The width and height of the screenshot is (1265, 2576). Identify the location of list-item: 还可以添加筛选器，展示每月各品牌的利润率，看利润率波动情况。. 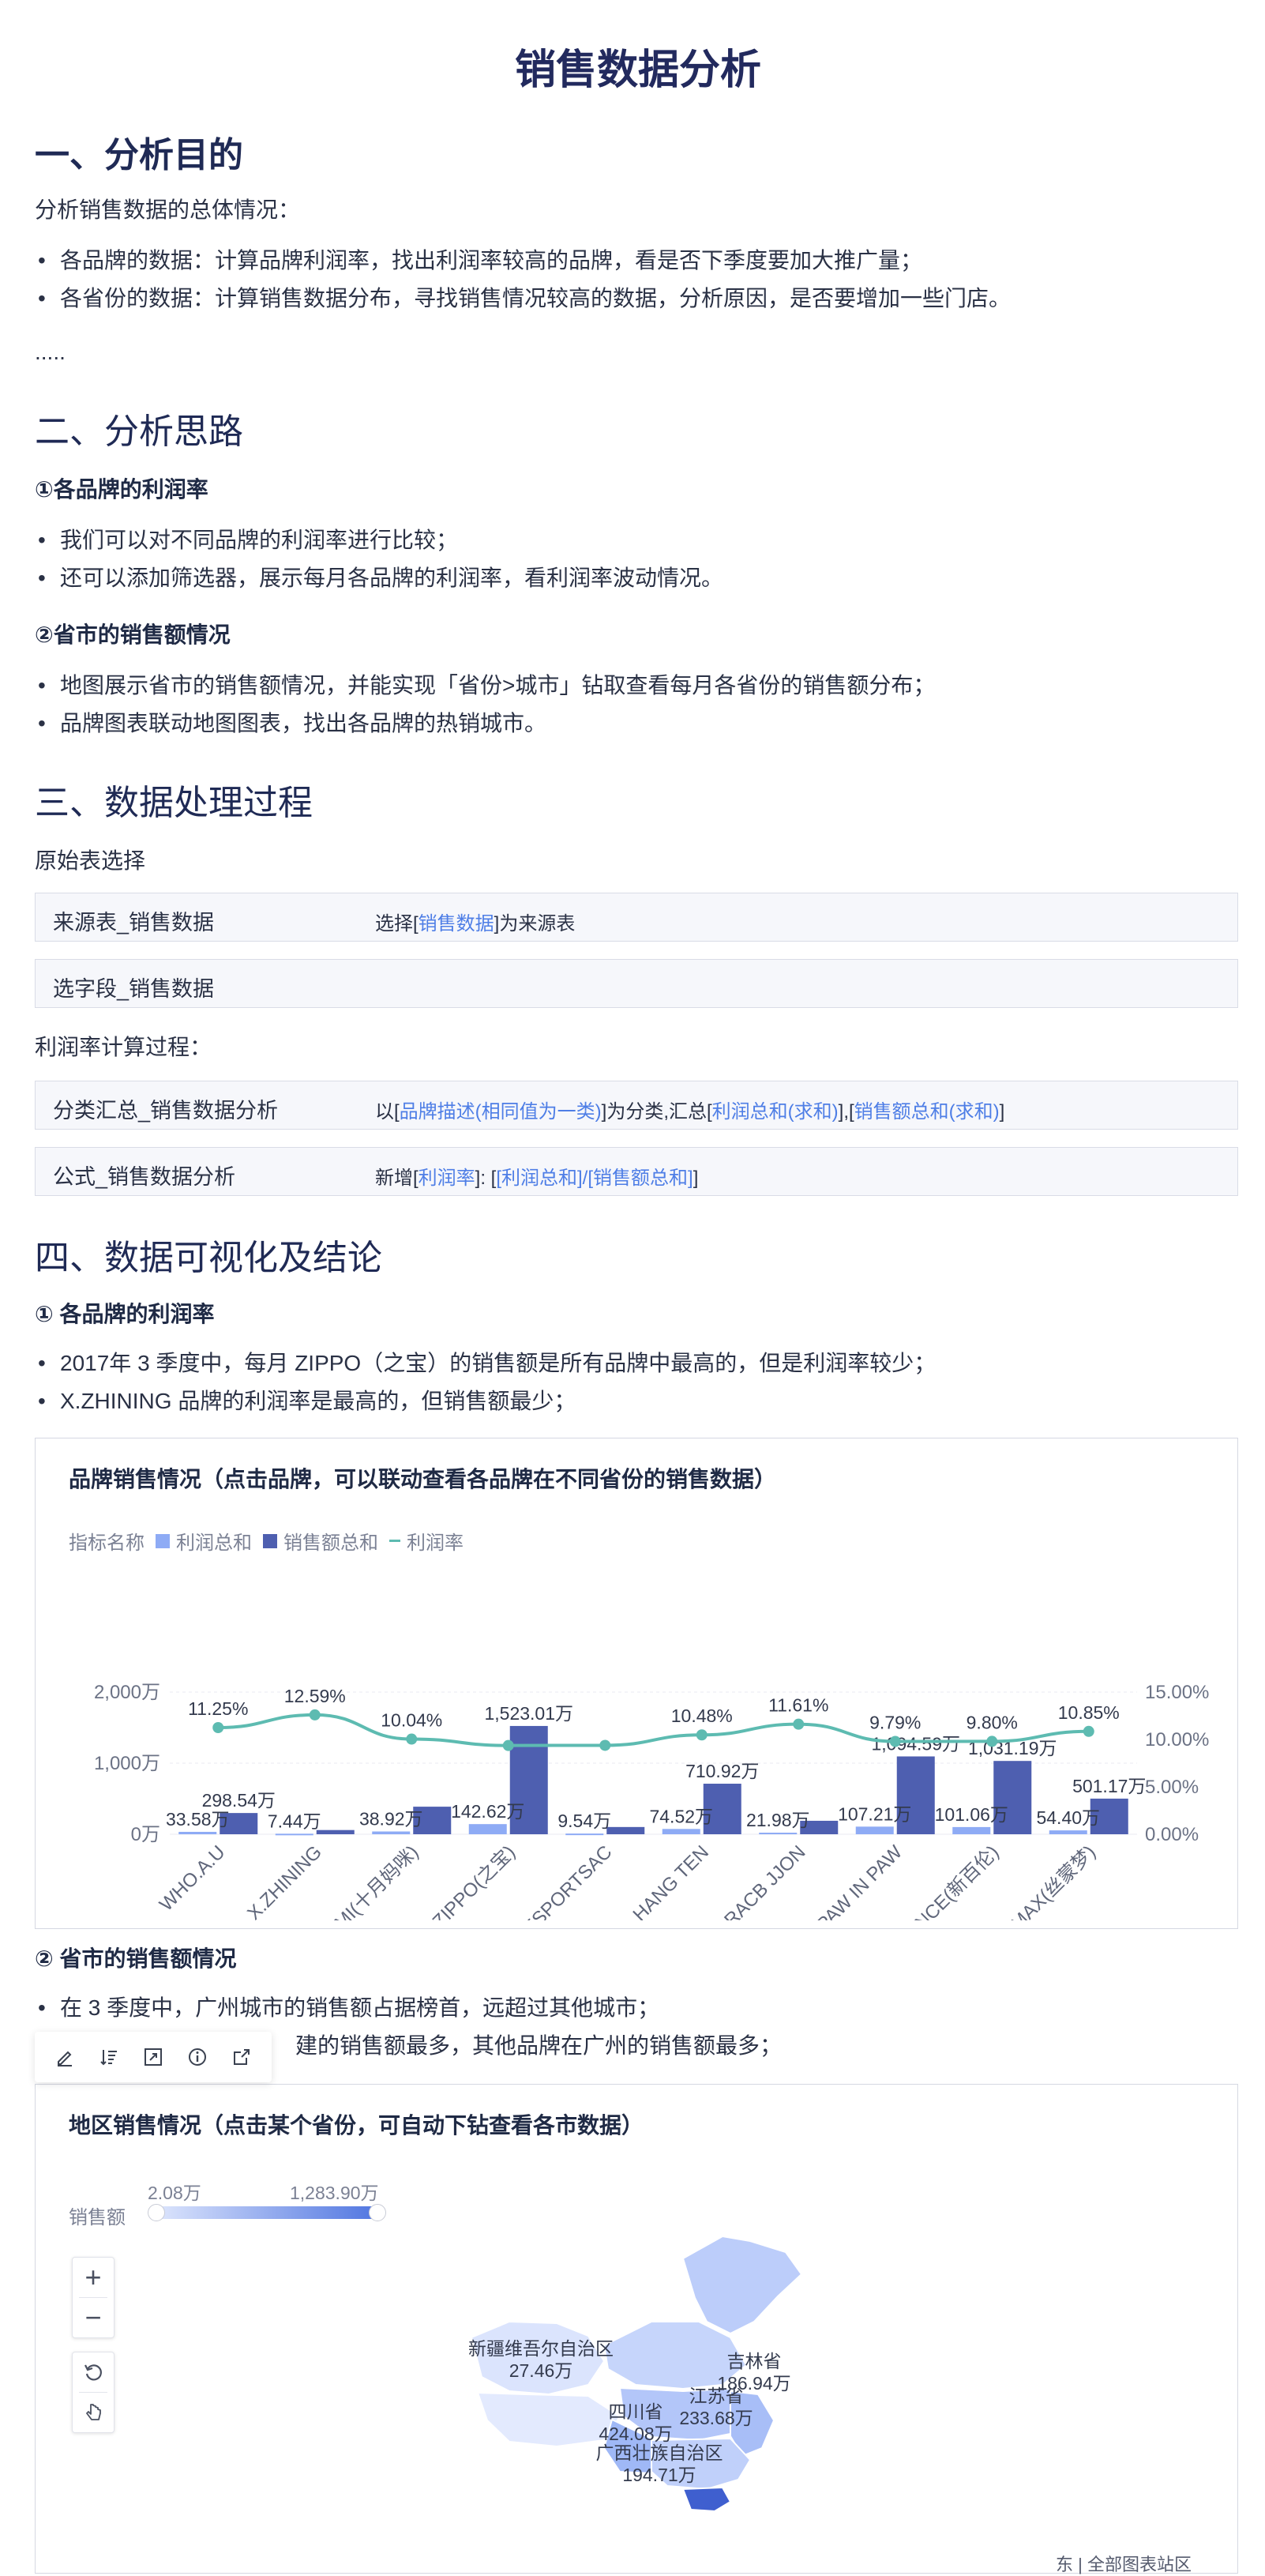
(379, 578).